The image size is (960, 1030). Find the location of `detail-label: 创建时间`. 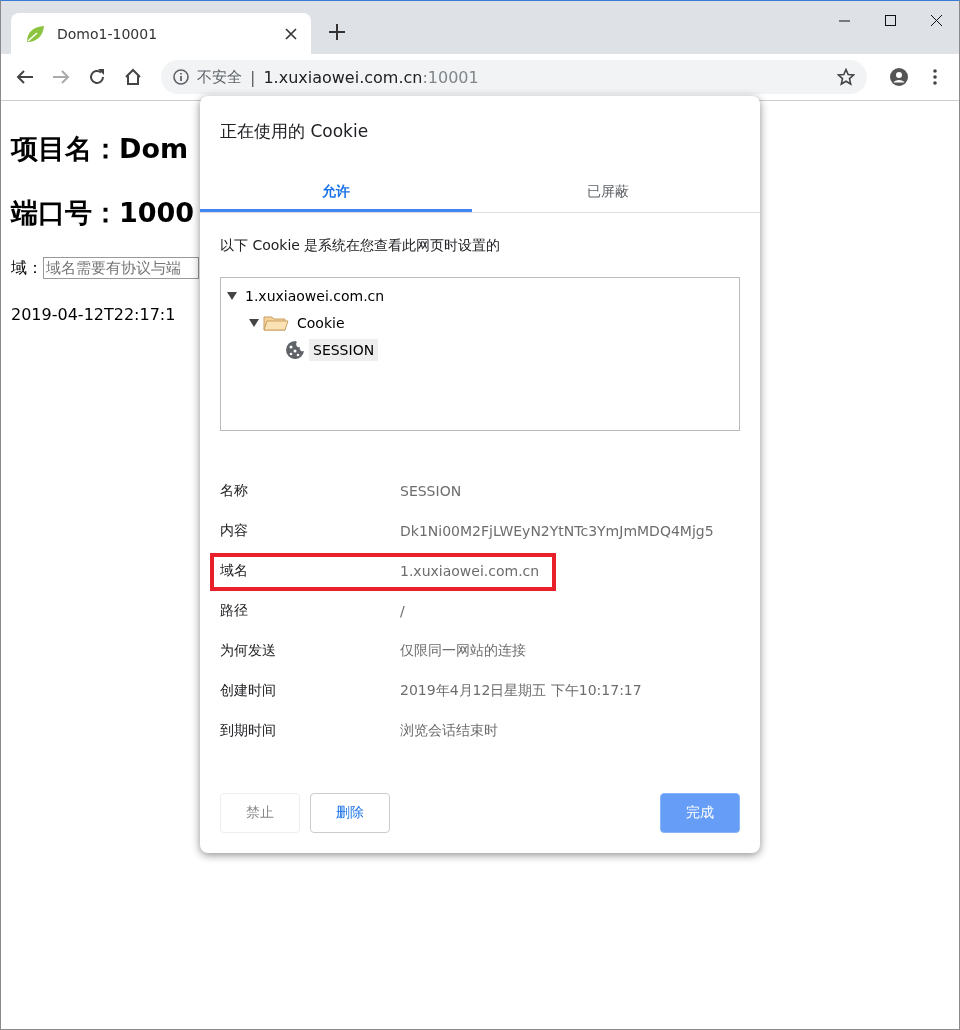

detail-label: 创建时间 is located at coordinates (248, 691).